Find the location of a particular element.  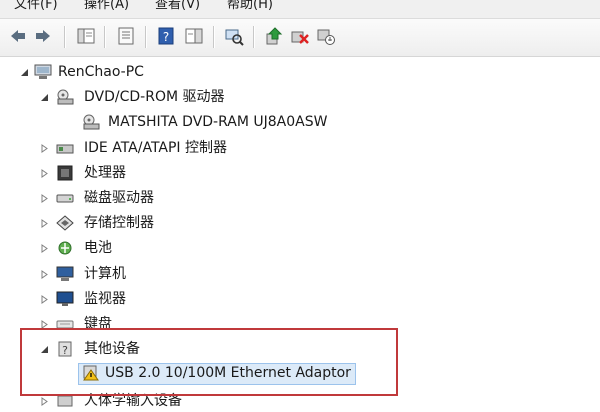

tree-item-label: MATSHITA DVD-RAM UJ8A0ASW is located at coordinates (218, 122).